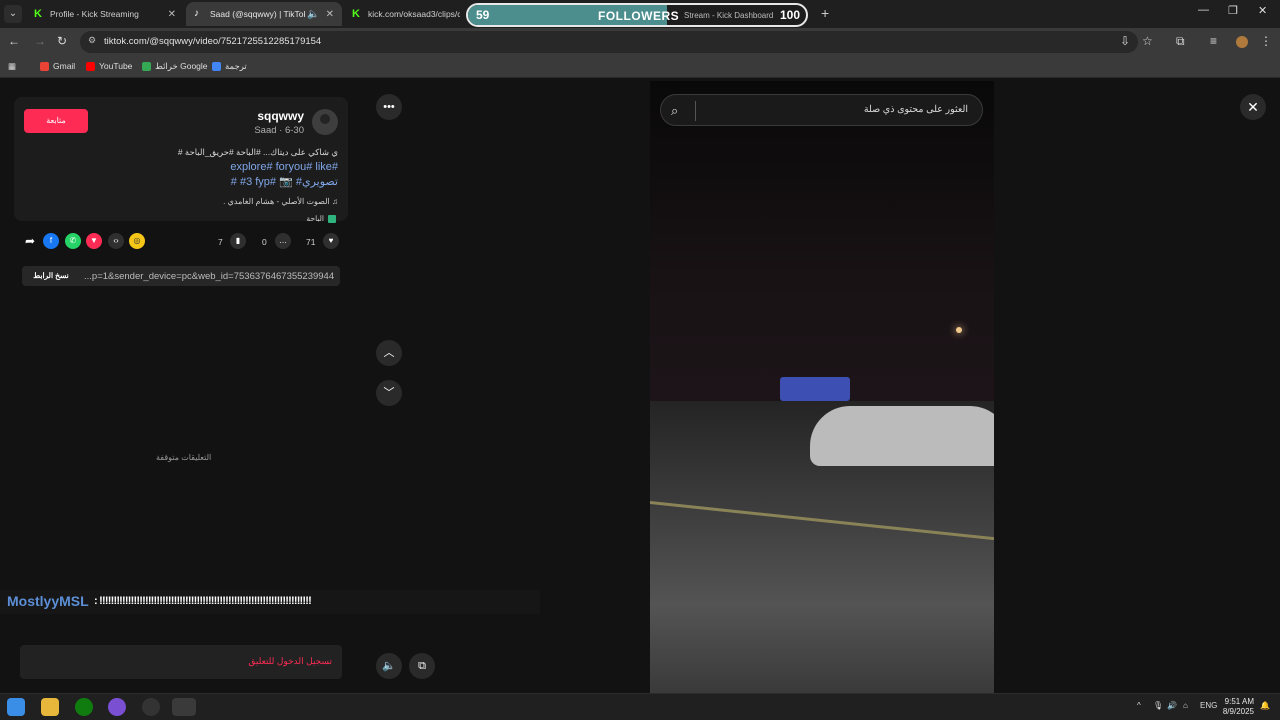  What do you see at coordinates (279, 130) in the screenshot?
I see `author-subline: Saad · 6-30` at bounding box center [279, 130].